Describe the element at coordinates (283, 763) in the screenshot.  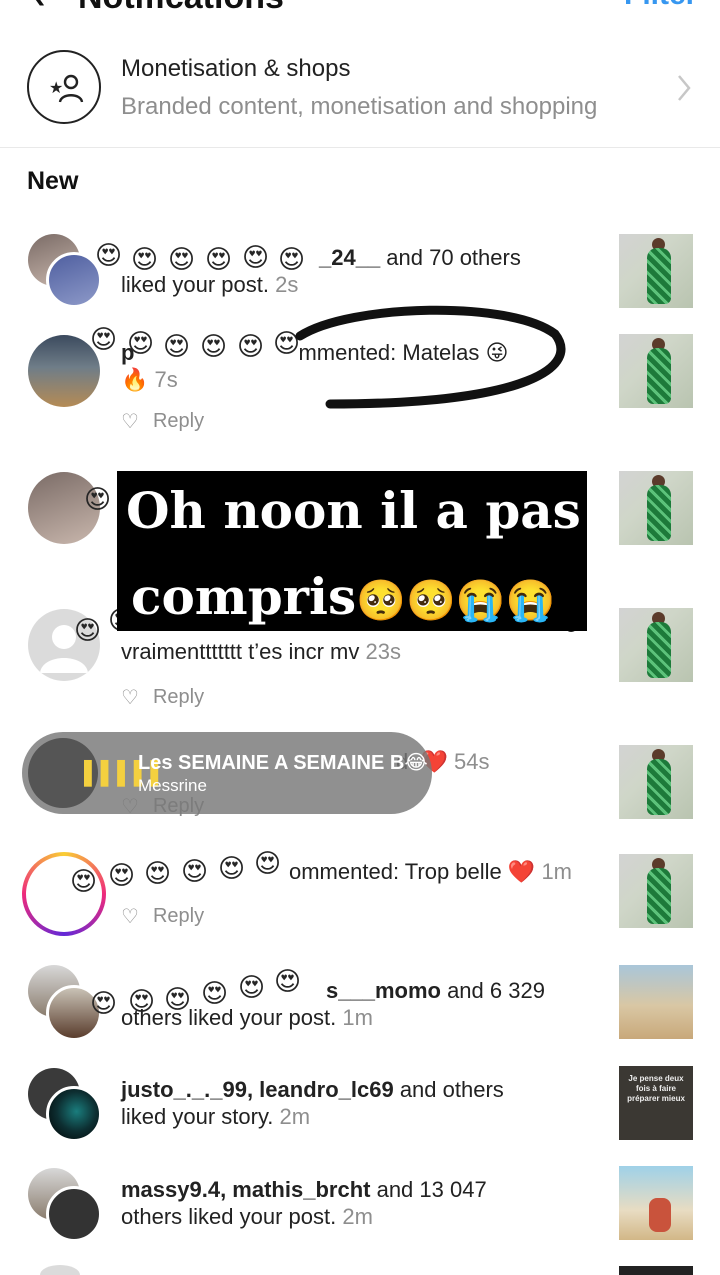
I see `music-title: Les SEMAINE A SEMAINE B😂` at that location.